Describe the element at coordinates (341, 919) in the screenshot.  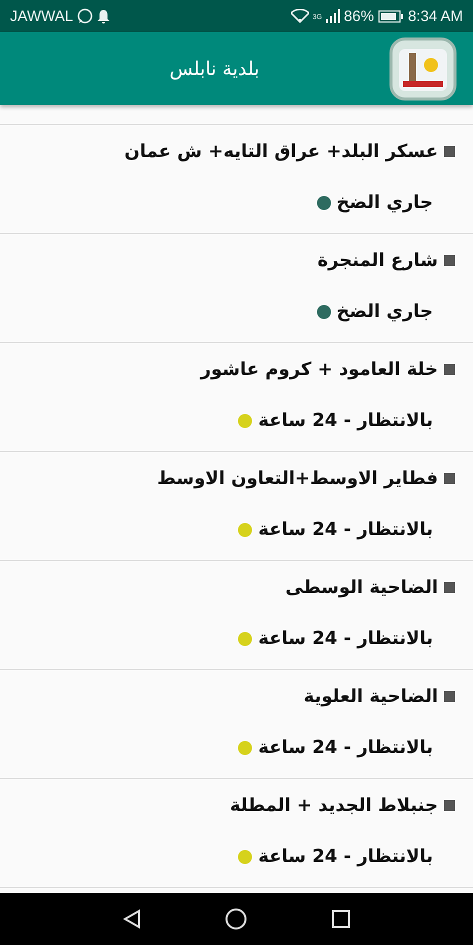
I see `recents-icon` at that location.